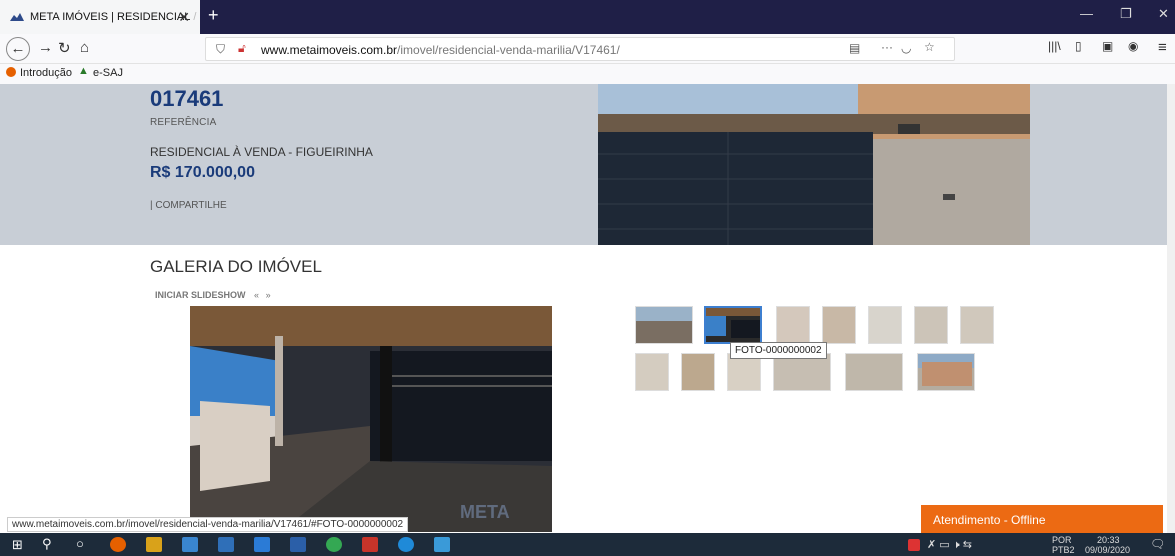 Image resolution: width=1175 pixels, height=556 pixels. What do you see at coordinates (778, 350) in the screenshot?
I see `thumbnail-tooltip: FOTO-0000000002` at bounding box center [778, 350].